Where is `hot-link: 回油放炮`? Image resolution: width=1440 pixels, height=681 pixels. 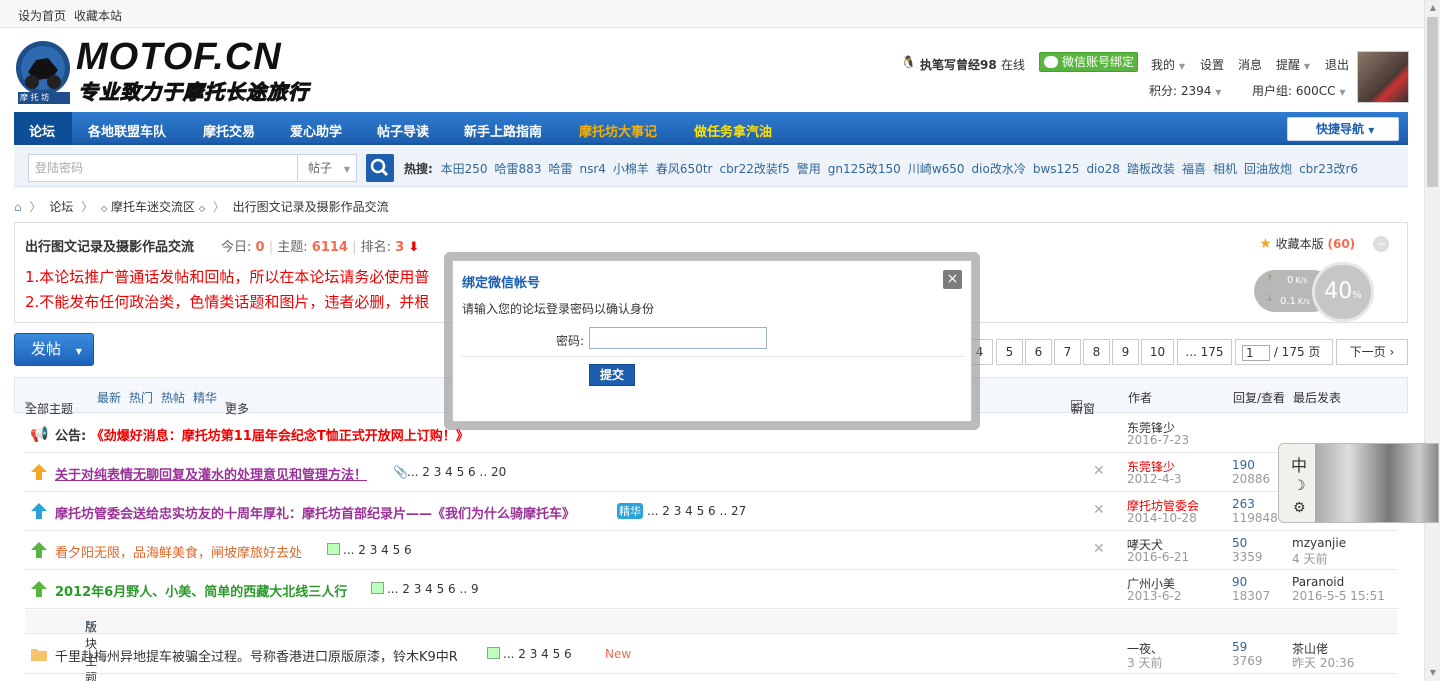 hot-link: 回油放炮 is located at coordinates (1268, 169).